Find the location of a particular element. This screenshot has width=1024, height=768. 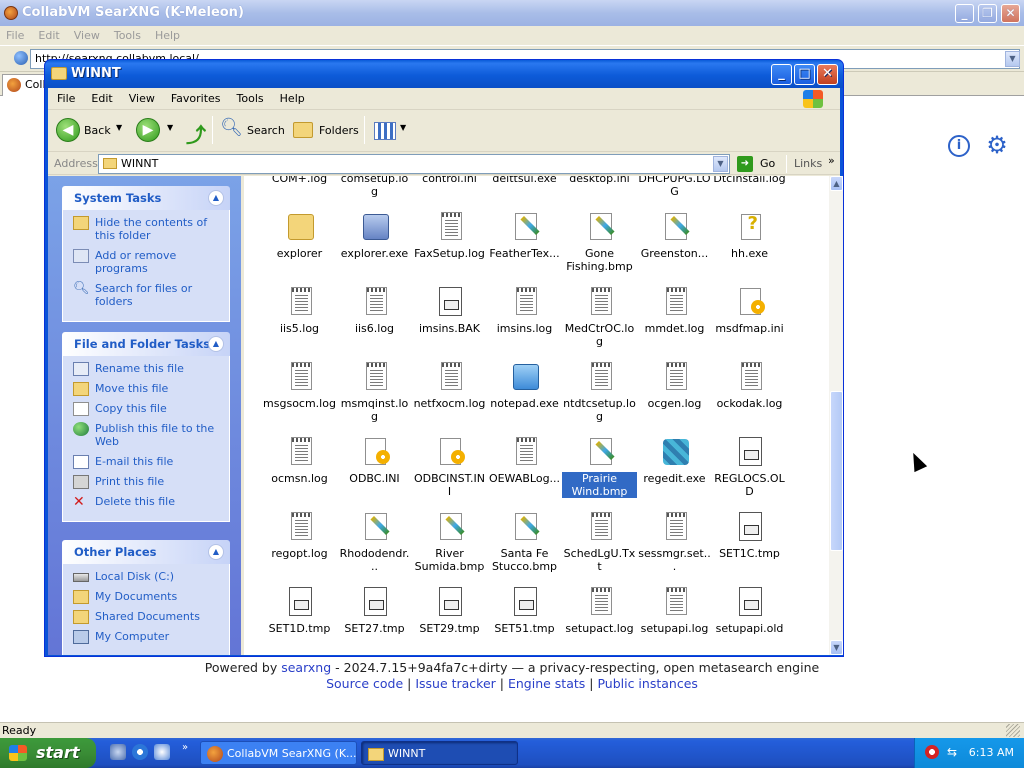

copy-file-task: Copy this file is located at coordinates (149, 409).